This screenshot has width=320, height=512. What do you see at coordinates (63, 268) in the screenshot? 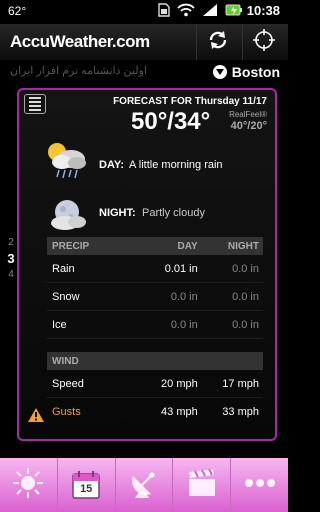
I see `row-label: Rain` at bounding box center [63, 268].